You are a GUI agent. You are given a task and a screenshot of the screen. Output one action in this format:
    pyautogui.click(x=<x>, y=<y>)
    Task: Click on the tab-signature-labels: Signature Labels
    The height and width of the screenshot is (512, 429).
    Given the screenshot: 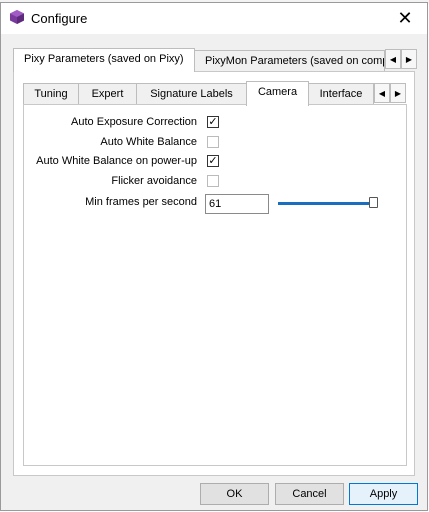 What is the action you would take?
    pyautogui.click(x=191, y=94)
    